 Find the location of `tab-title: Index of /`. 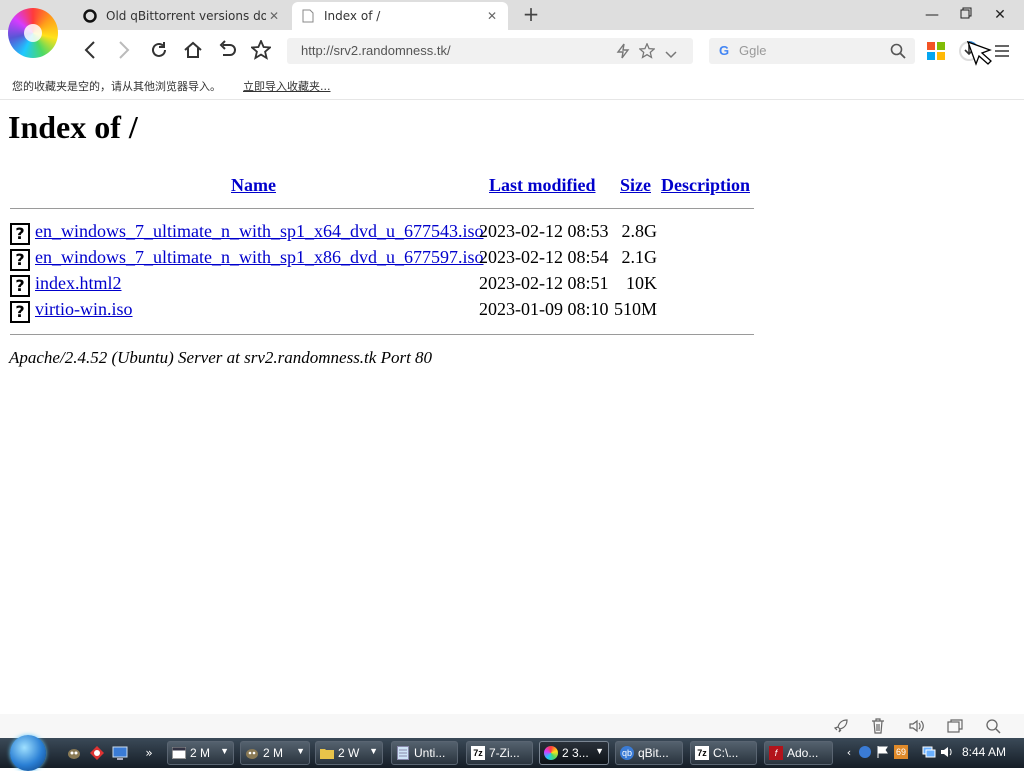

tab-title: Index of / is located at coordinates (352, 16).